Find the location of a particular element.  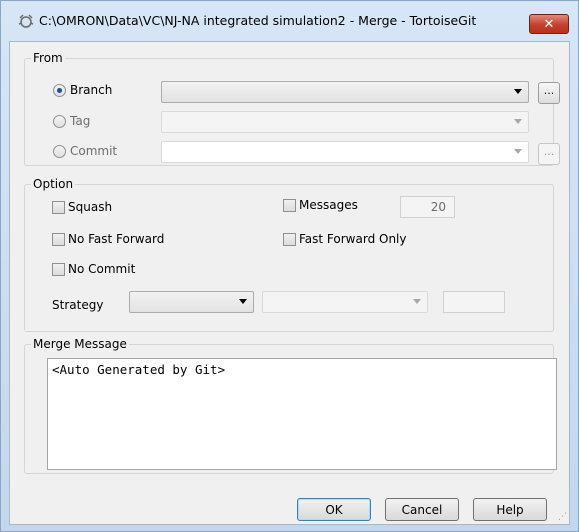

tag-radio: Tag is located at coordinates (71, 121).